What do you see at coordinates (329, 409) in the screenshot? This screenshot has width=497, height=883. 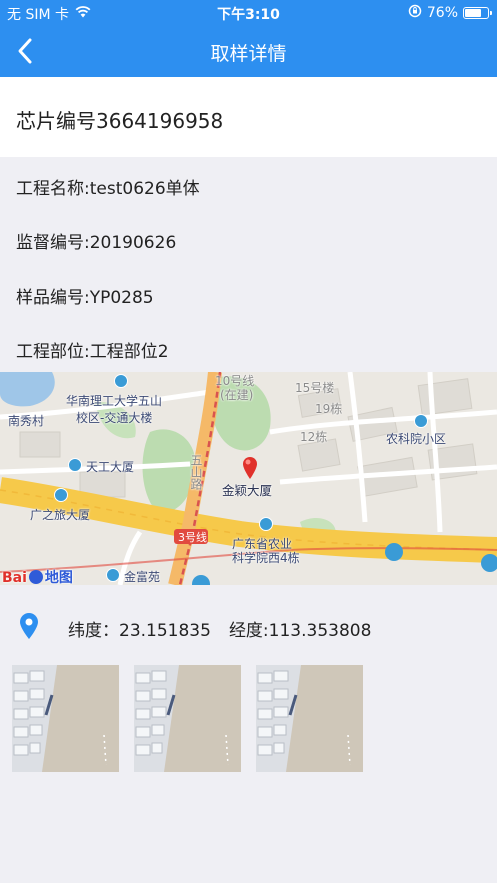 I see `map-label-bld19: 19栋` at bounding box center [329, 409].